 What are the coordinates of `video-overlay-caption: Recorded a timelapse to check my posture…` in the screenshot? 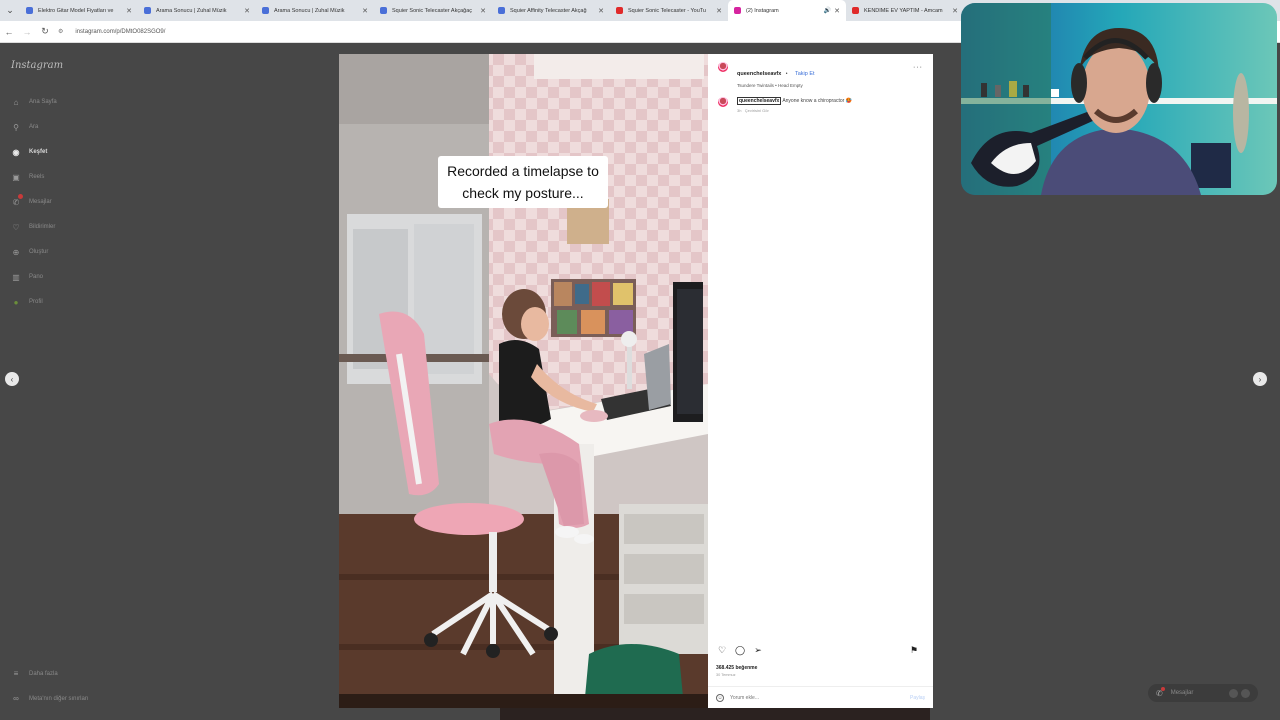 It's located at (523, 182).